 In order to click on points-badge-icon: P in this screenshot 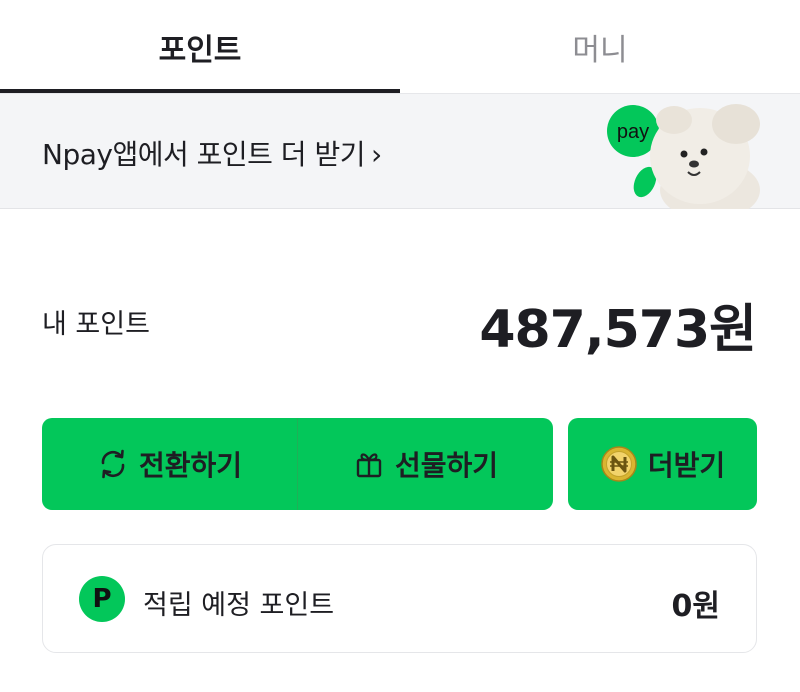, I will do `click(102, 599)`.